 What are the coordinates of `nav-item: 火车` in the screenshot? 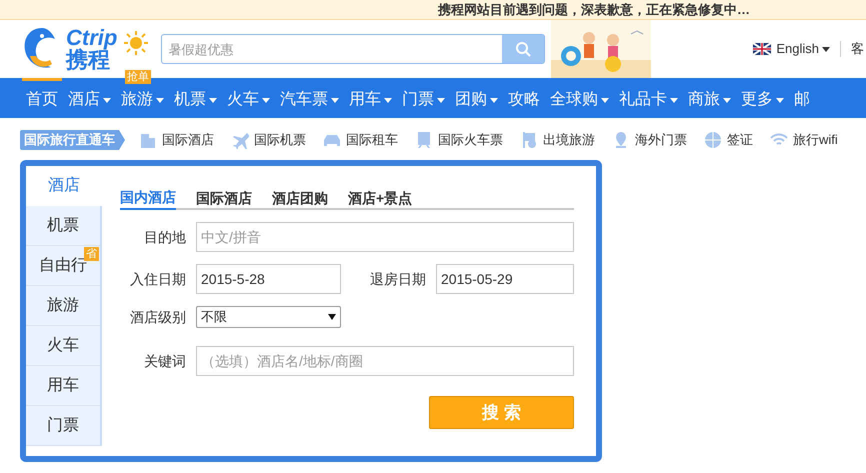 It's located at (248, 100).